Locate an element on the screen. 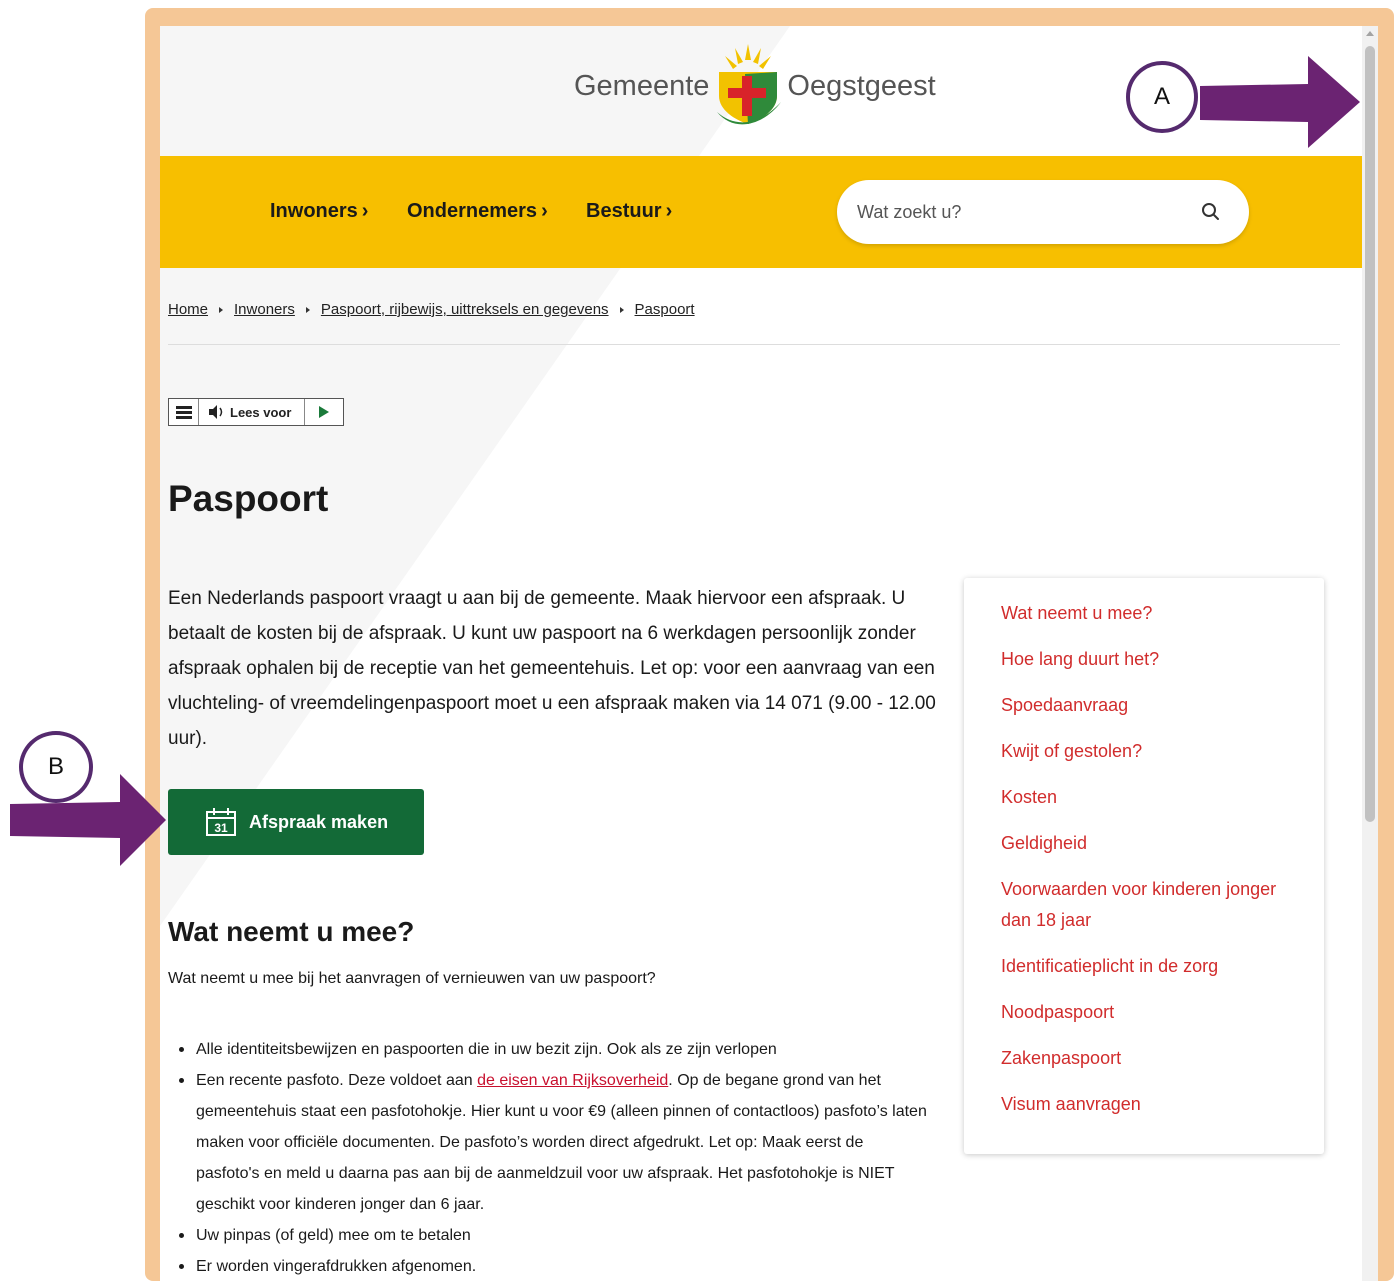  read-aloud-widget: Lees voor is located at coordinates (256, 412).